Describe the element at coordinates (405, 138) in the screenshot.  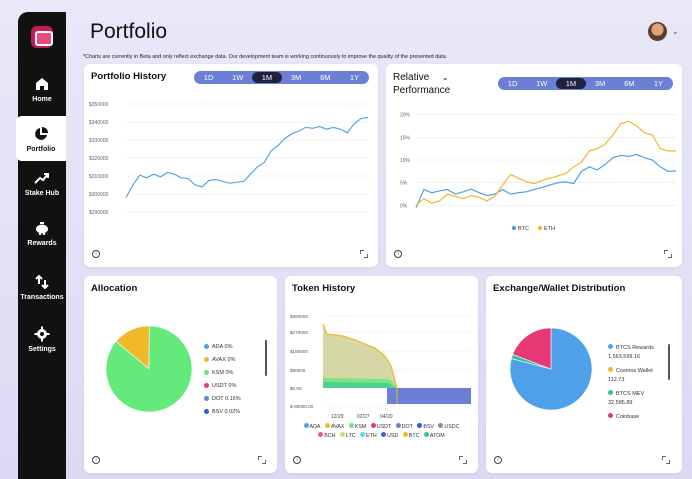
I see `y-tick-label: 15%` at that location.